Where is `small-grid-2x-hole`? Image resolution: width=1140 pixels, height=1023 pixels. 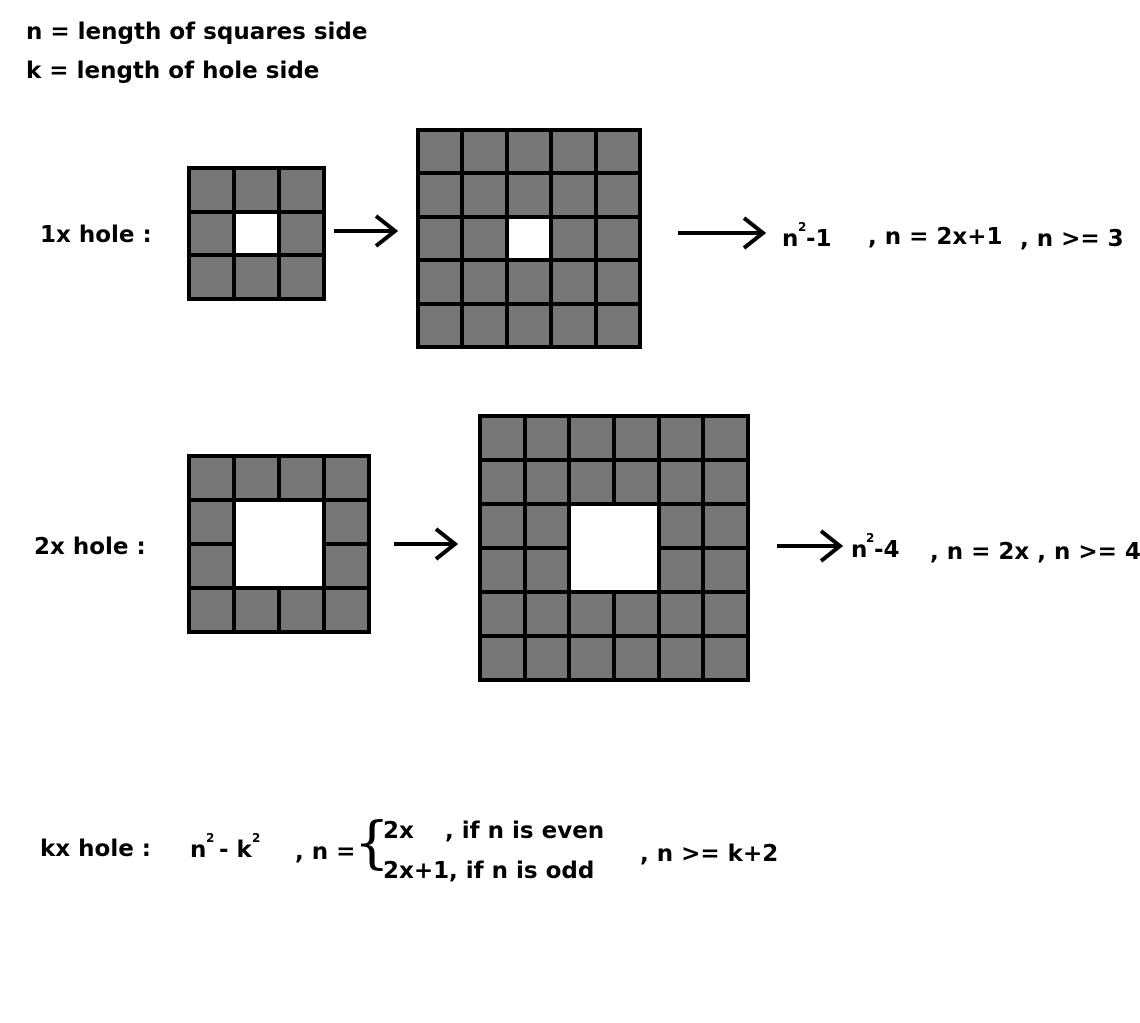
small-grid-2x-hole is located at coordinates (279, 544).